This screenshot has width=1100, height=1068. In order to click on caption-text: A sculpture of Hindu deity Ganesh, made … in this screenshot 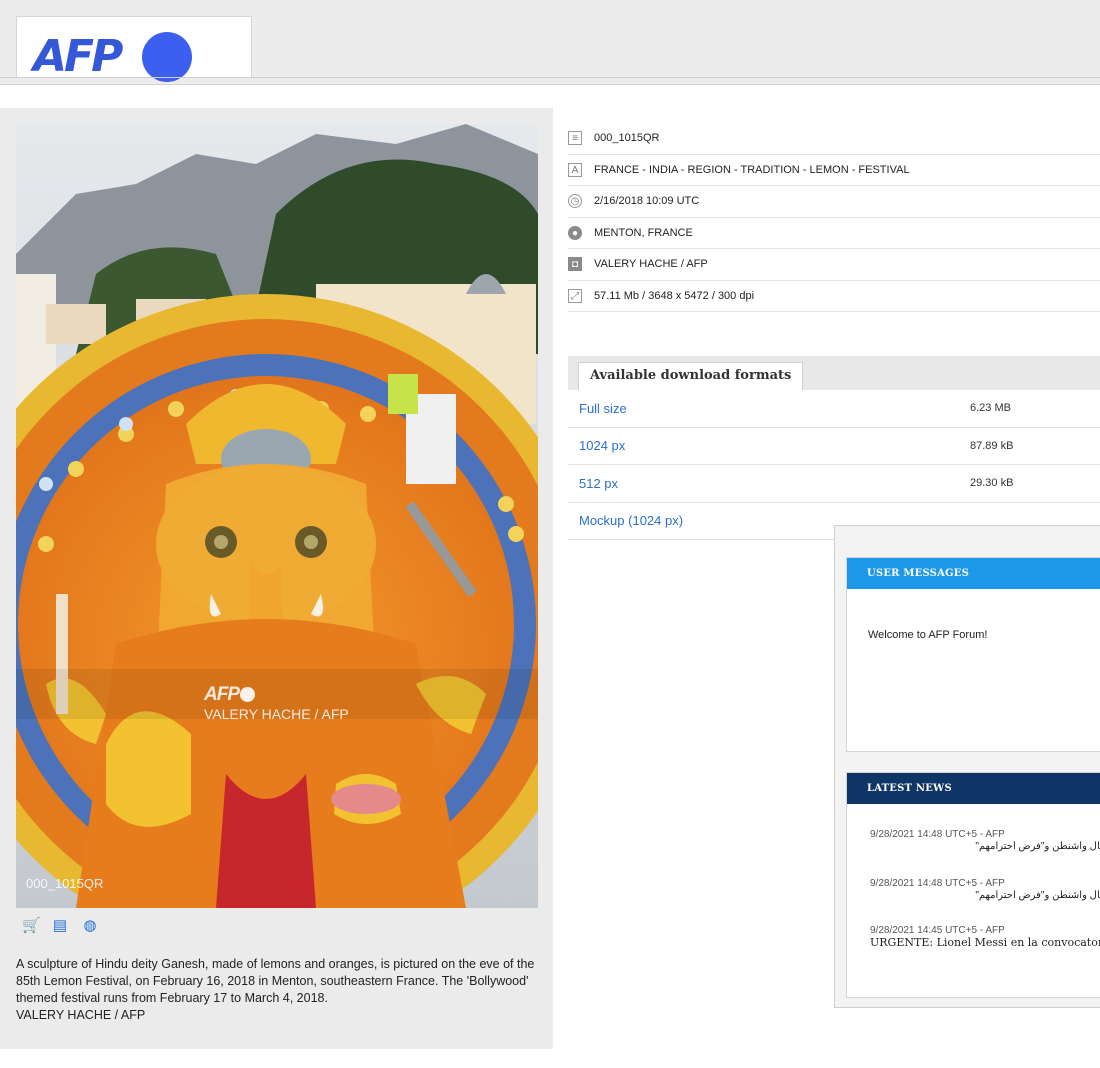, I will do `click(275, 981)`.